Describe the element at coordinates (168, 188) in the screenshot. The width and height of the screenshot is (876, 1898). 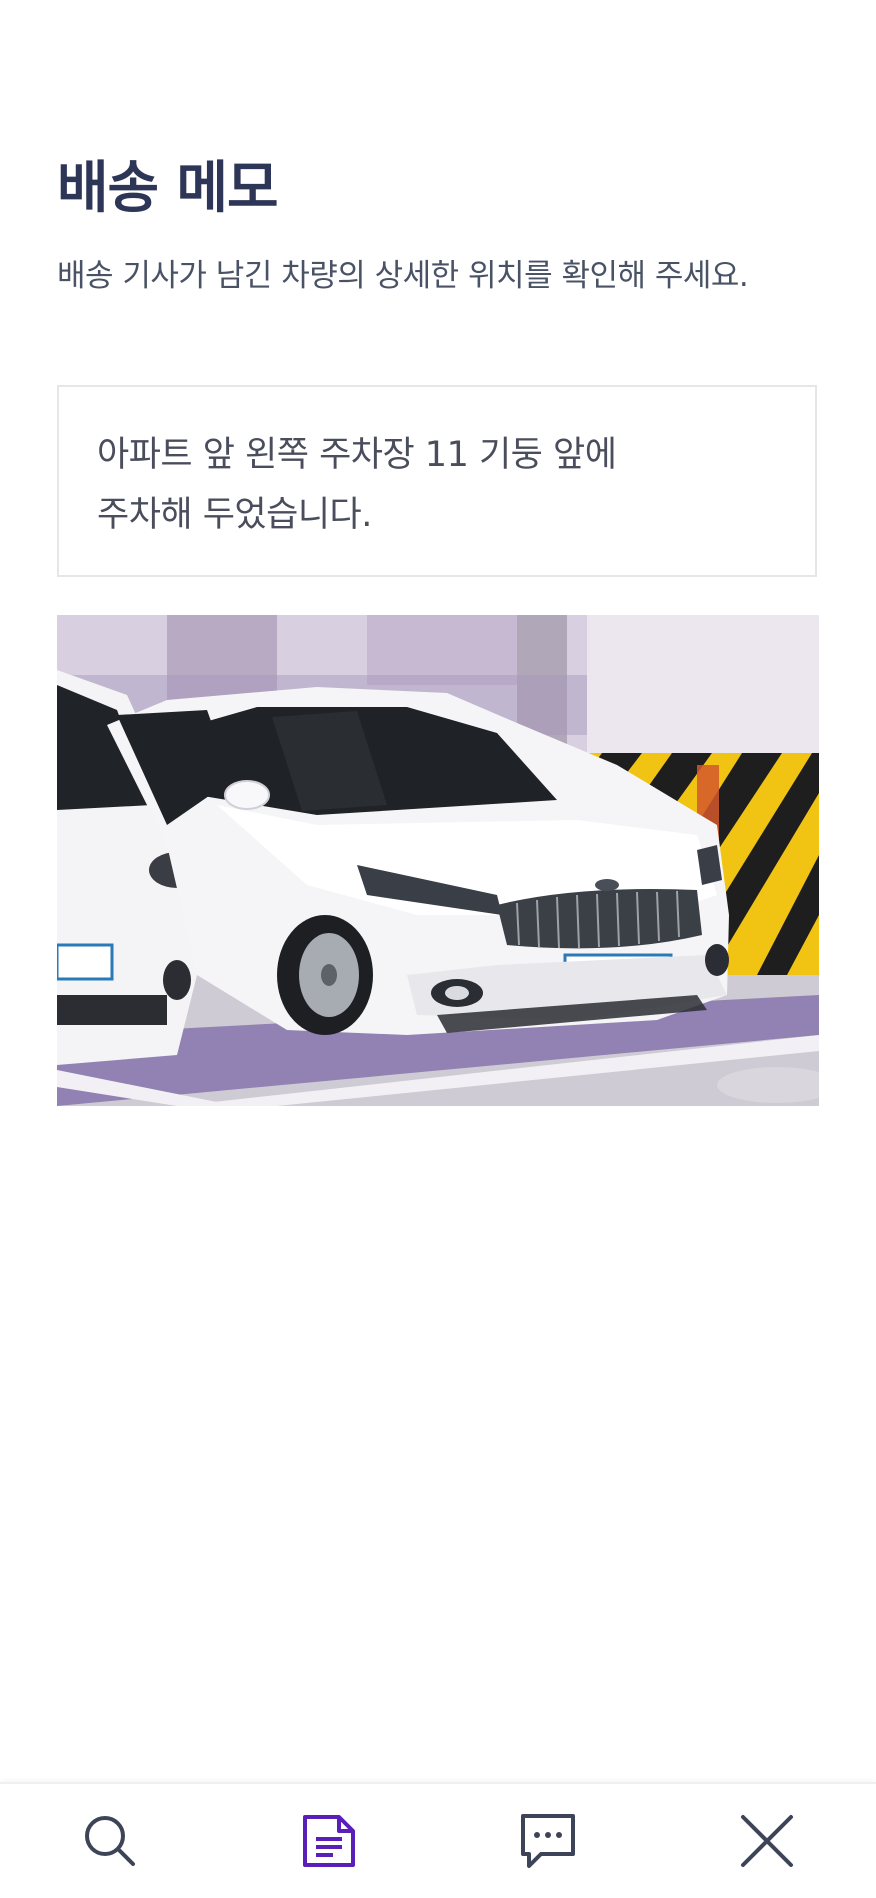
I see `page-title: 배송 메모` at that location.